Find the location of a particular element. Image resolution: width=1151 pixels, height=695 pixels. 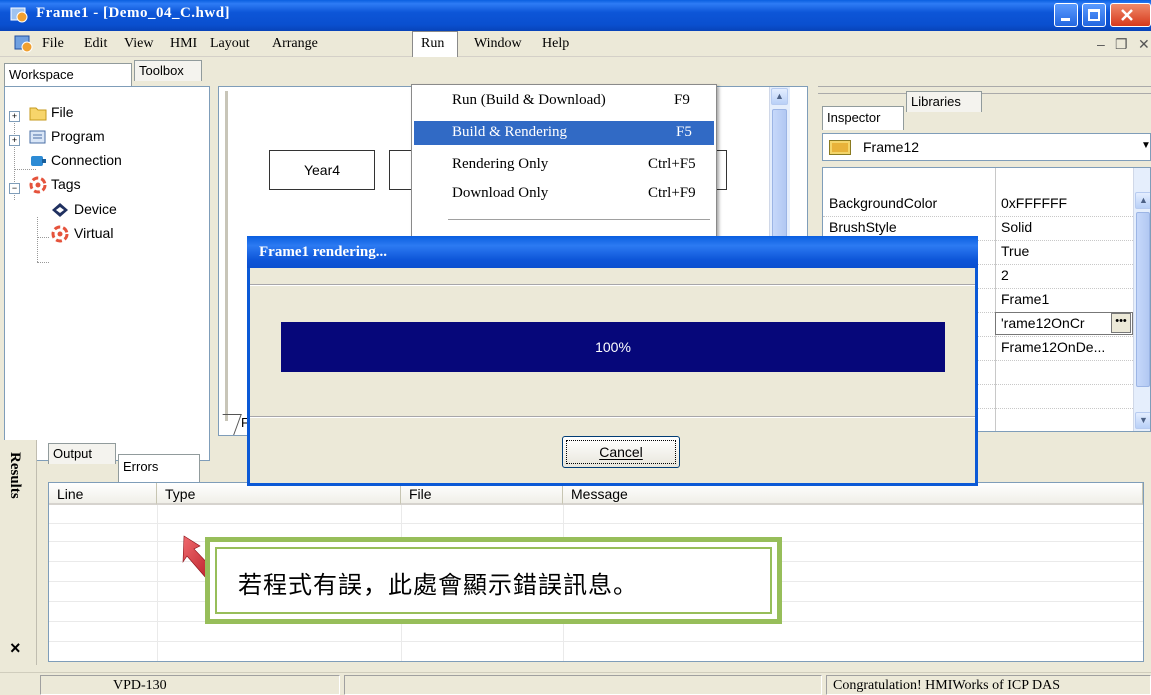

folder-icon is located at coordinates (38, 114).